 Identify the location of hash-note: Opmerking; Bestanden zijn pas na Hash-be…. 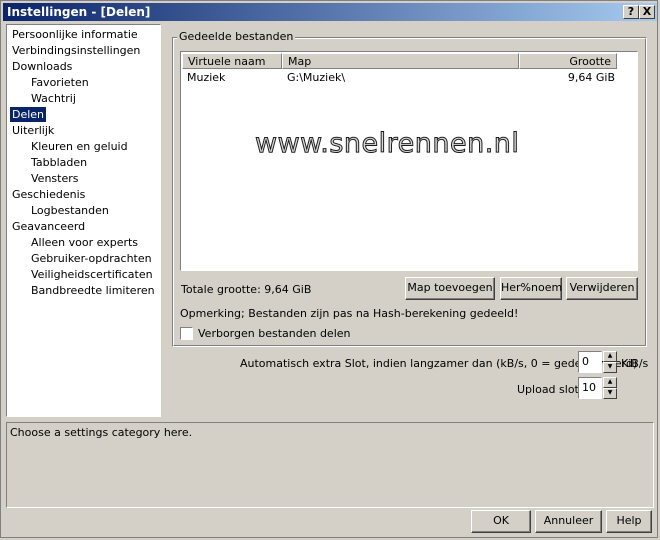
(349, 313).